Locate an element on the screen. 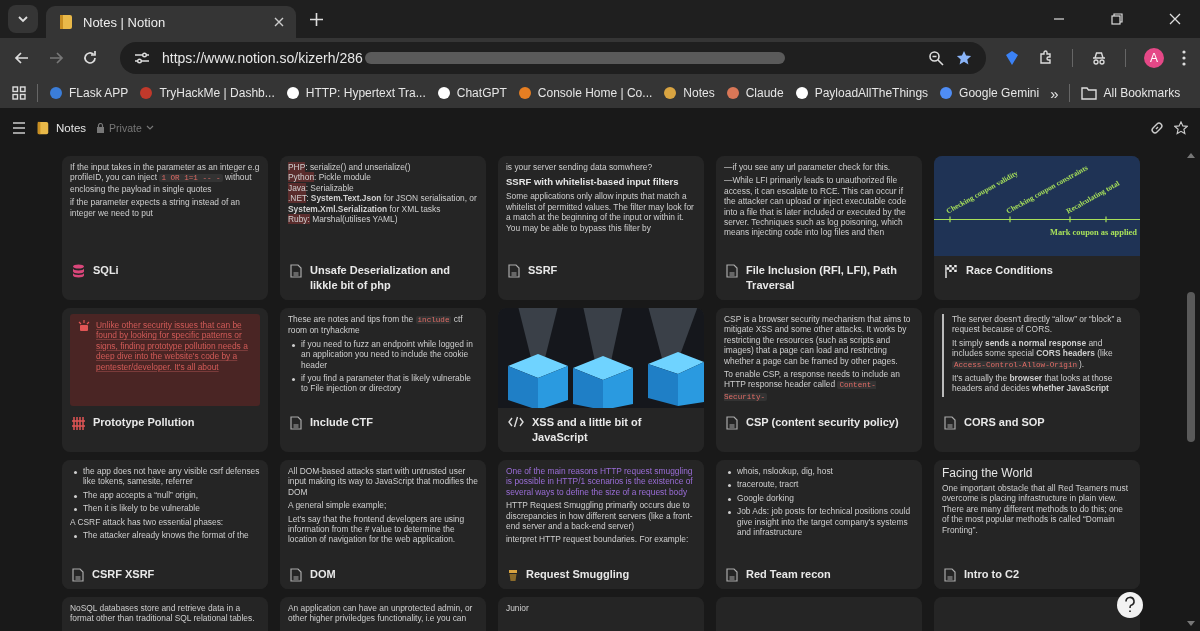  site-settings-icon is located at coordinates (142, 58).